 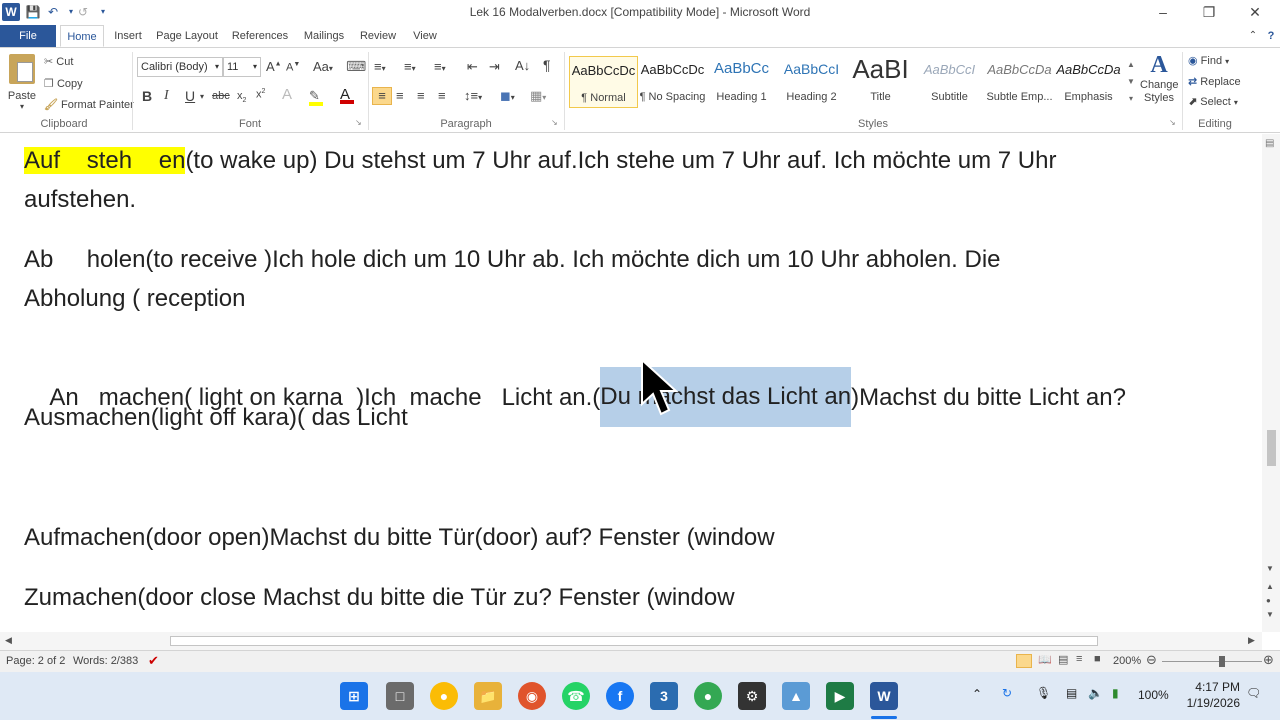 I want to click on styles-scroll: ▲ ▼ ▾, so click(x=1131, y=82).